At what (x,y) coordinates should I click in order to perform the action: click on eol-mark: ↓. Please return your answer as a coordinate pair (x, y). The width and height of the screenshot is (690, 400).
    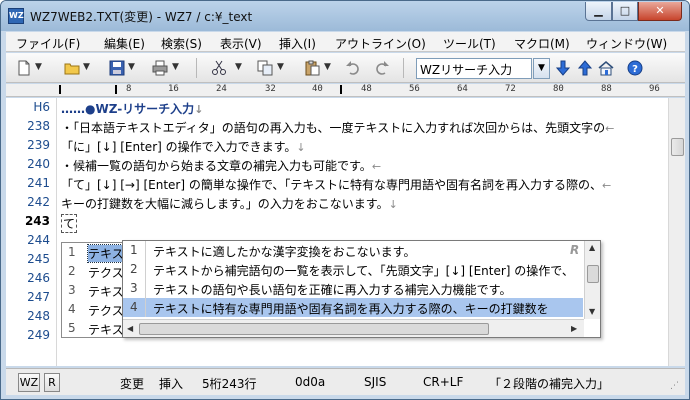
    Looking at the image, I should click on (199, 109).